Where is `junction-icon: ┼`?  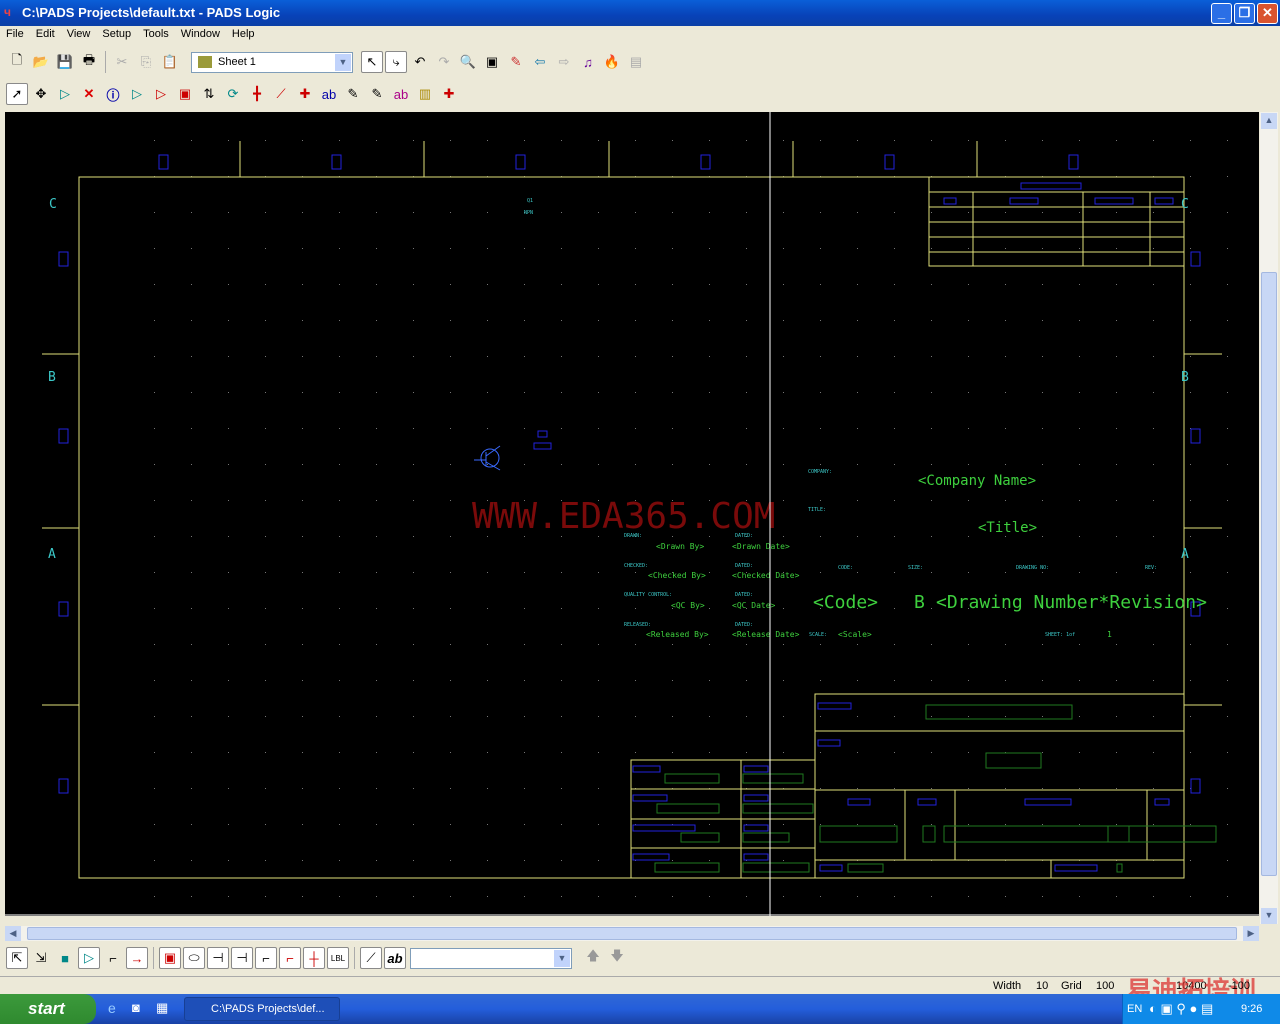
junction-icon: ┼ is located at coordinates (314, 958).